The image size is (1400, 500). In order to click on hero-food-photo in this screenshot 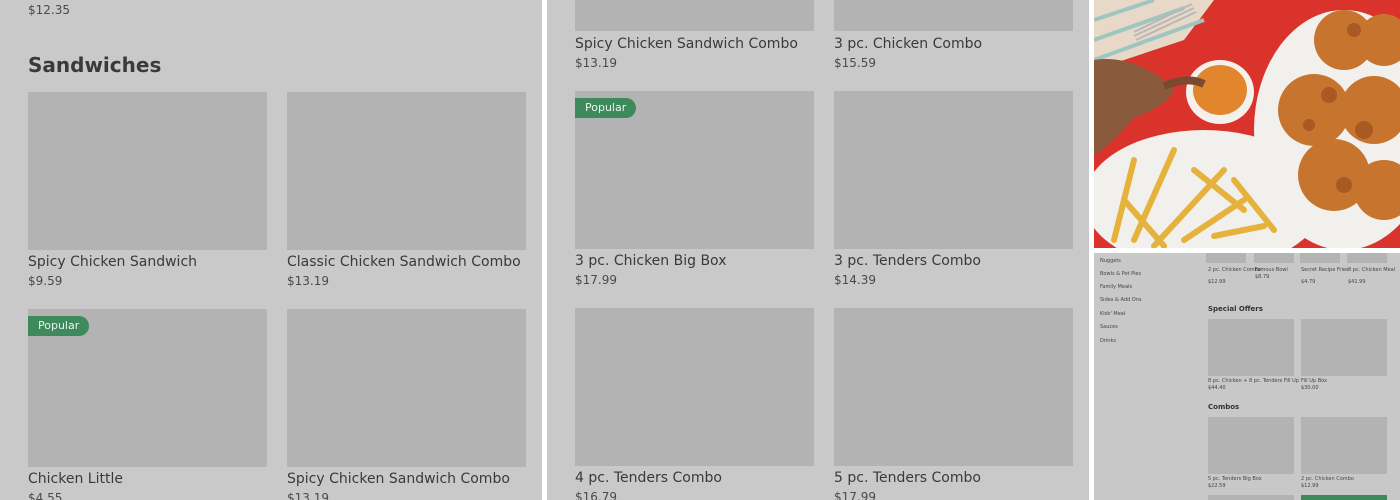, I will do `click(1247, 124)`.